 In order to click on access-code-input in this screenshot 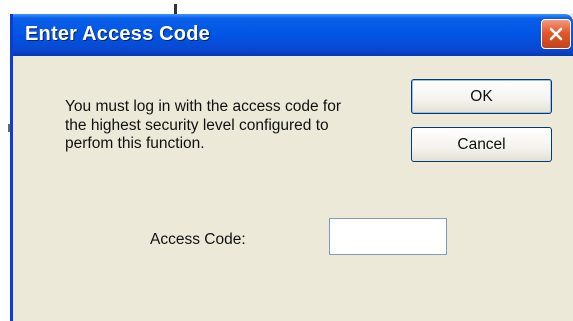, I will do `click(388, 236)`.